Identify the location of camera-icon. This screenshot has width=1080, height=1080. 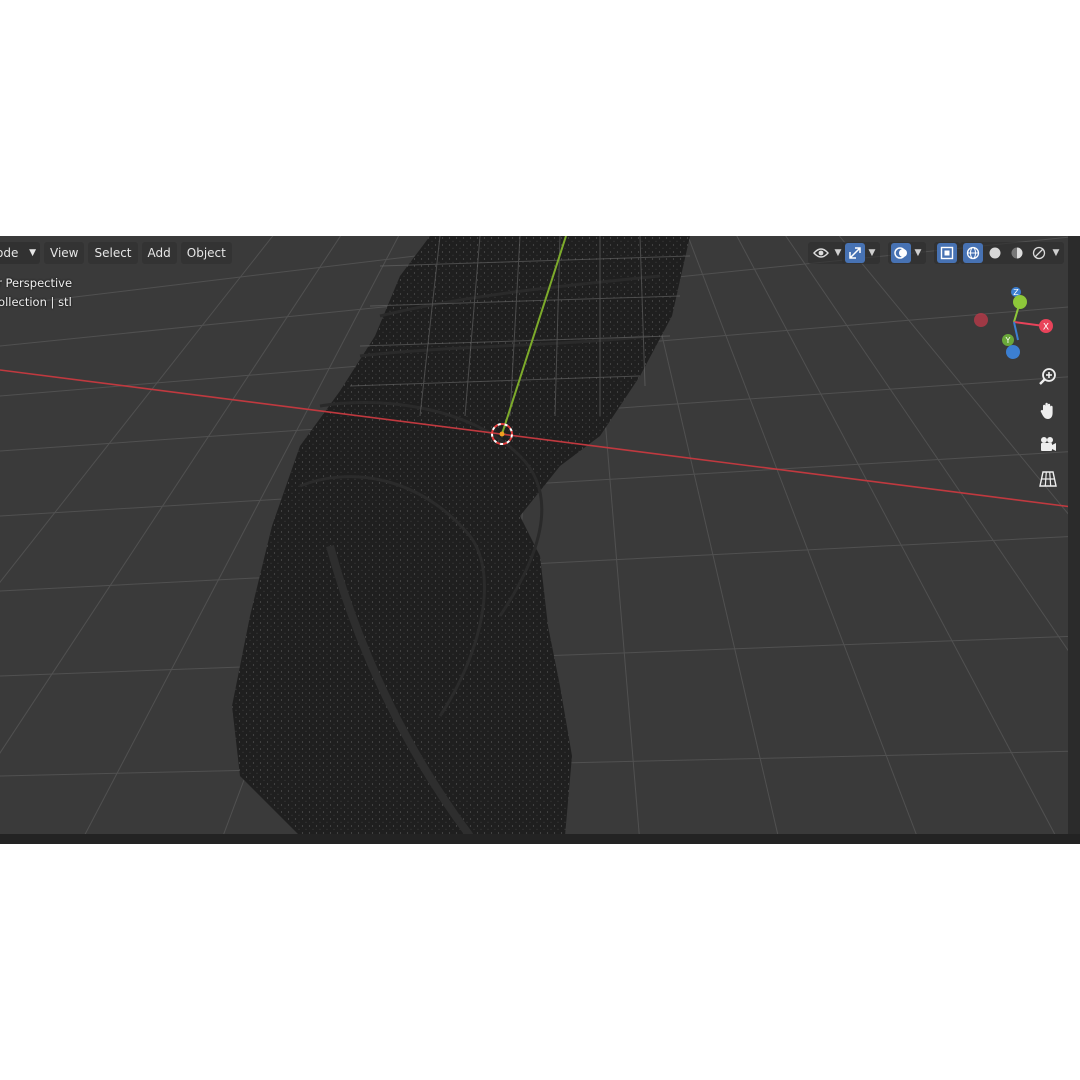
(1048, 445).